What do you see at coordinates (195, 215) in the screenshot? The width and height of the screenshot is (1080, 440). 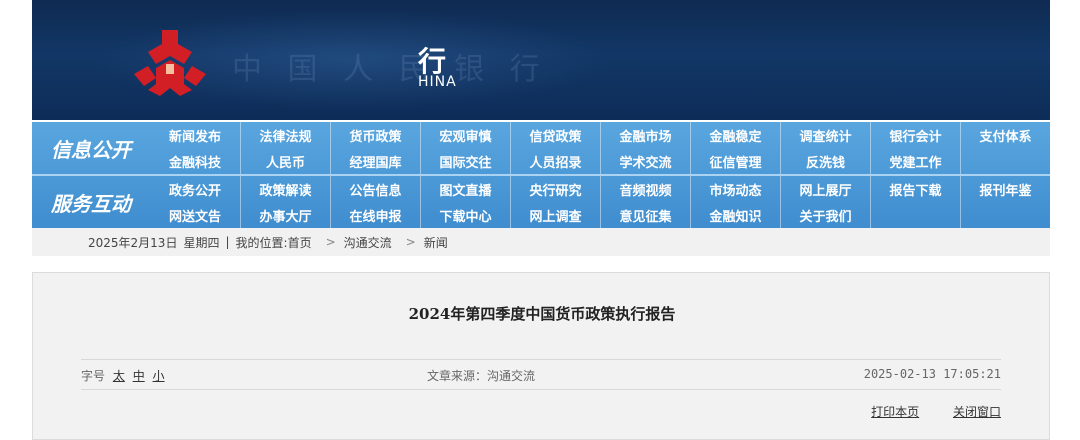 I see `nav-item: 网送文告` at bounding box center [195, 215].